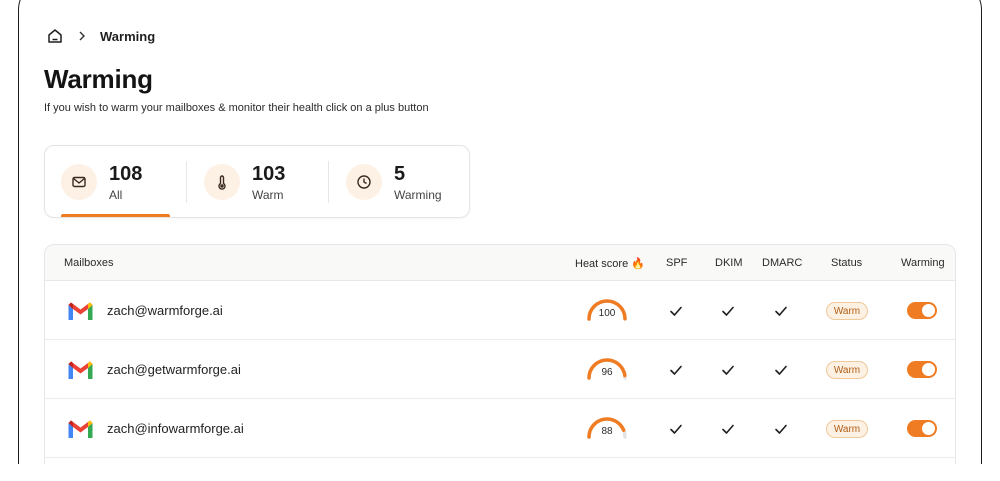 Image resolution: width=1000 pixels, height=481 pixels. I want to click on breadcrumb: Warming, so click(100, 36).